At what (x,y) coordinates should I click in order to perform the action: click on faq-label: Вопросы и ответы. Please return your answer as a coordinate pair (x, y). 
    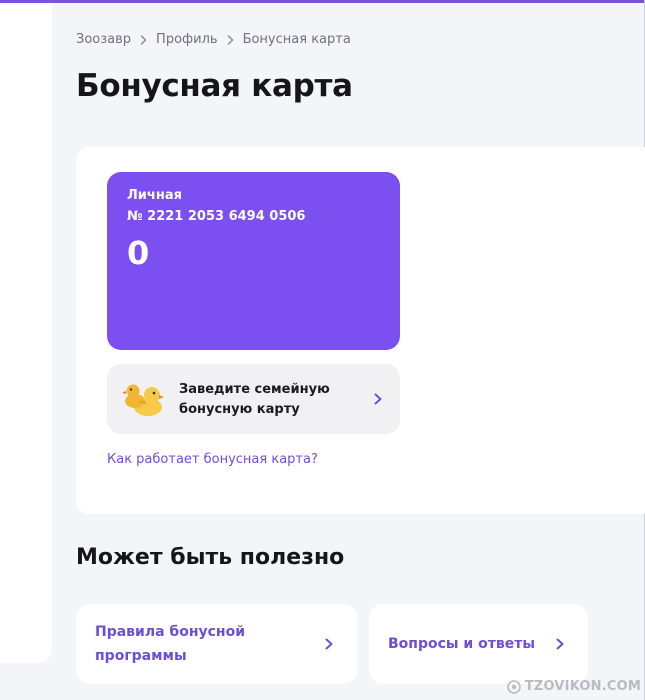
    Looking at the image, I should click on (461, 644).